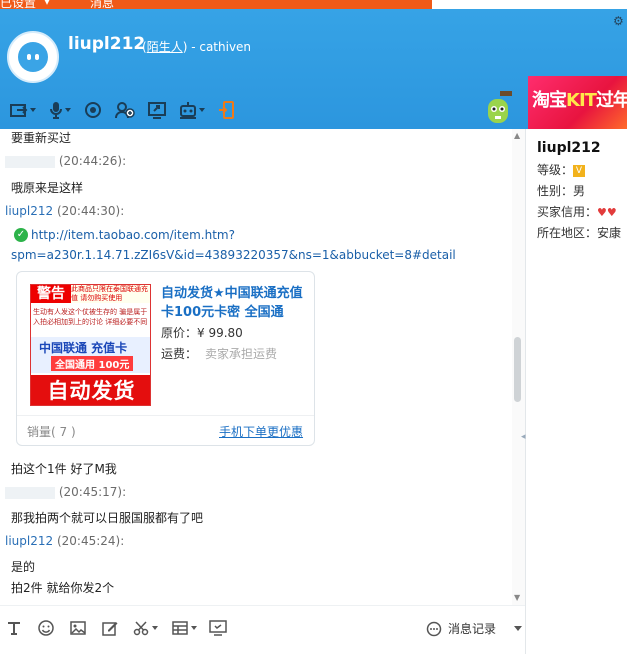 Image resolution: width=627 pixels, height=654 pixels. Describe the element at coordinates (23, 567) in the screenshot. I see `message-text: 是的` at that location.